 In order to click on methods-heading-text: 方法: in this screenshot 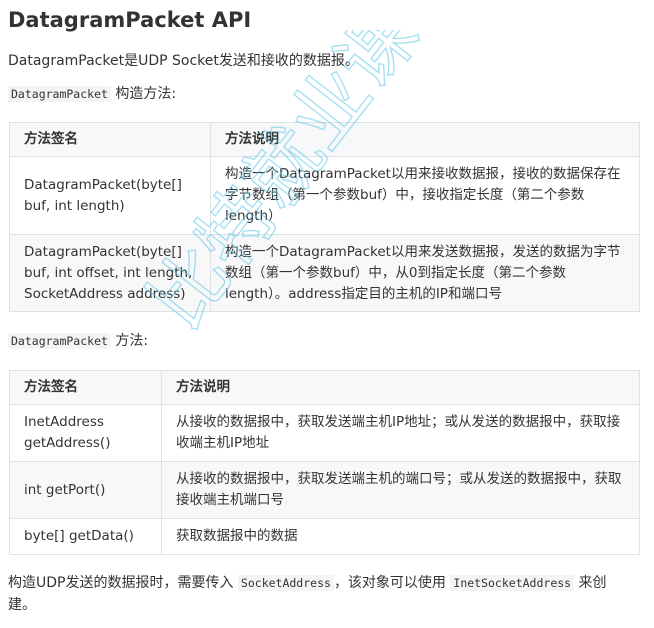, I will do `click(129, 341)`.